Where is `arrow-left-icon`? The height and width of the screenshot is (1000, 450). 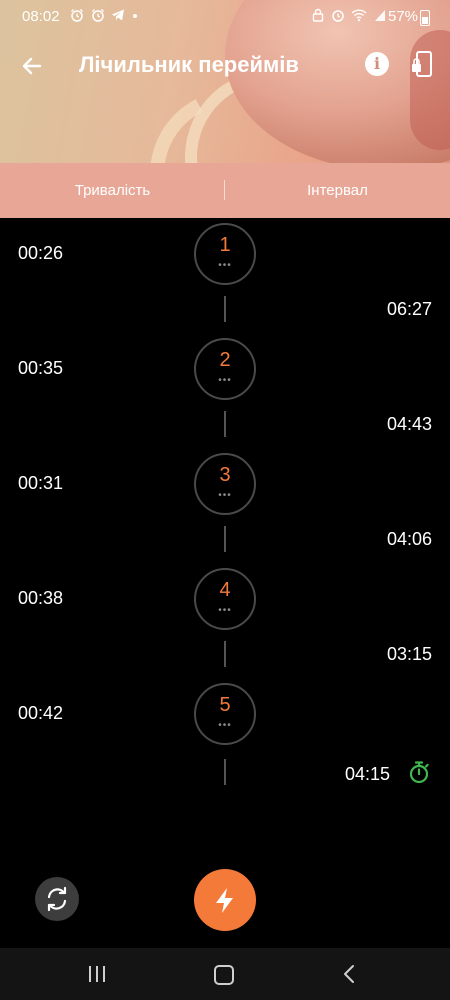 arrow-left-icon is located at coordinates (32, 66).